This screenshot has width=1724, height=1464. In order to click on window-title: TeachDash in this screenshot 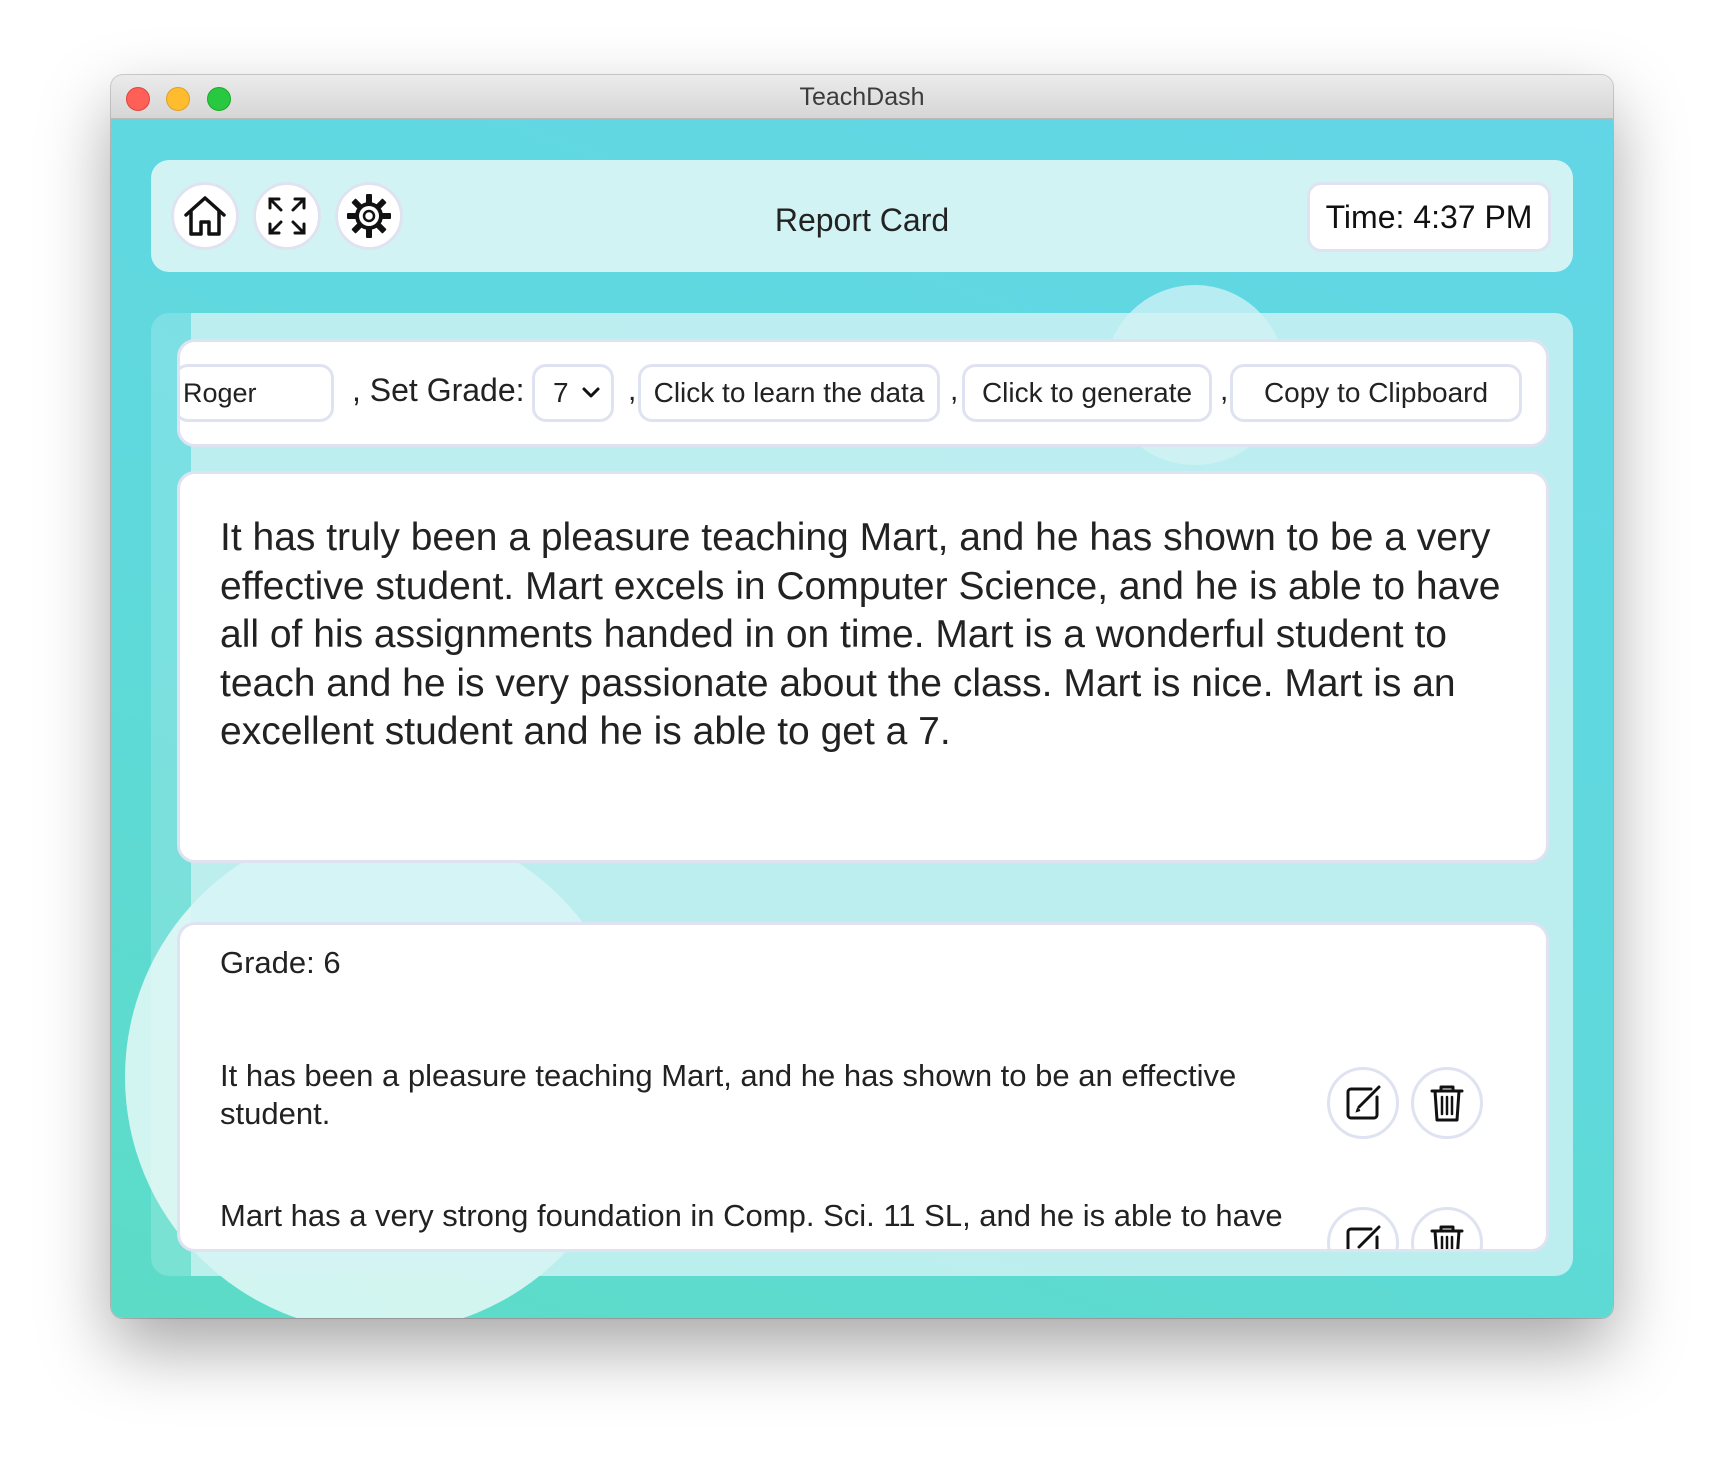, I will do `click(862, 97)`.